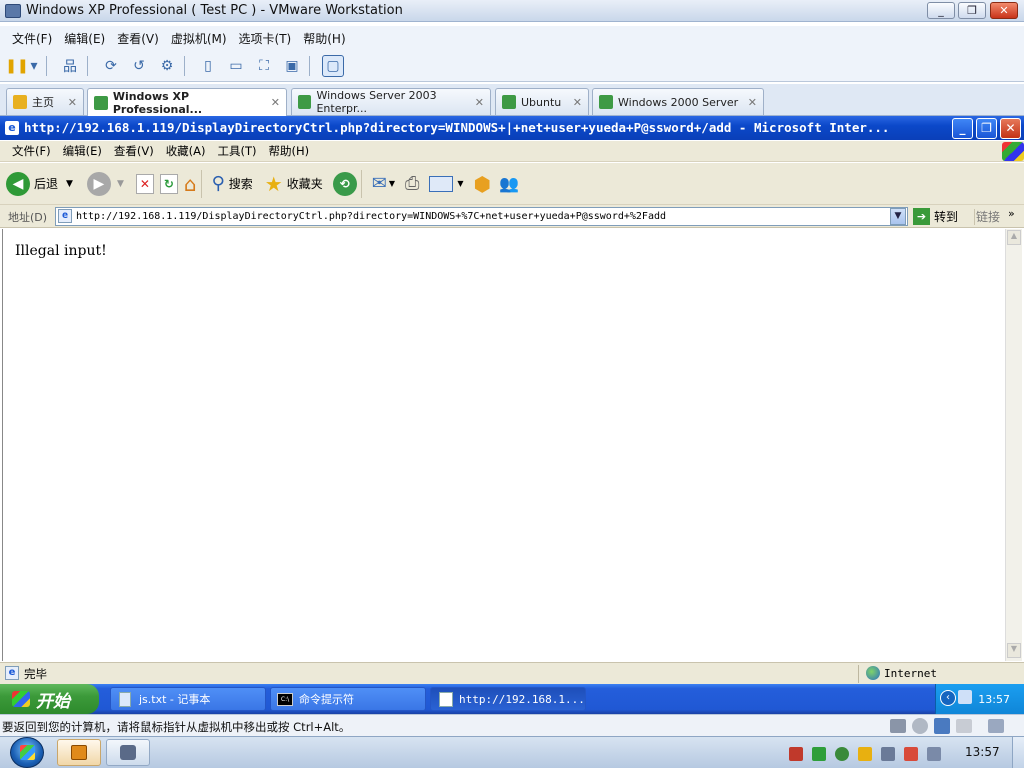 The width and height of the screenshot is (1024, 768). Describe the element at coordinates (82, 151) in the screenshot. I see `ie-menu-edit: 编辑(E)` at that location.